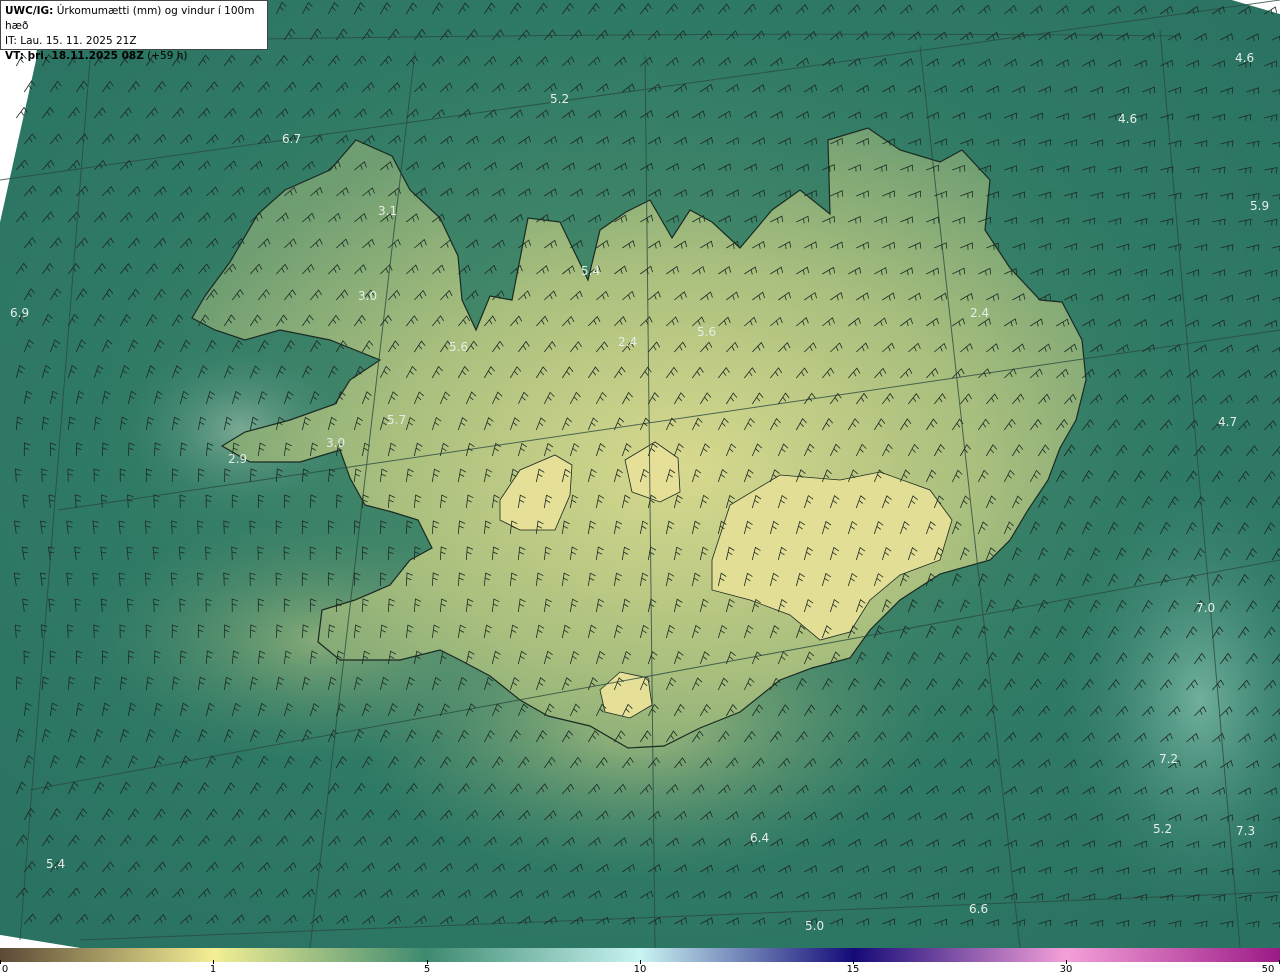  I want to click on init-time: IT: Lau. 15. 11. 2025 21Z, so click(71, 41).